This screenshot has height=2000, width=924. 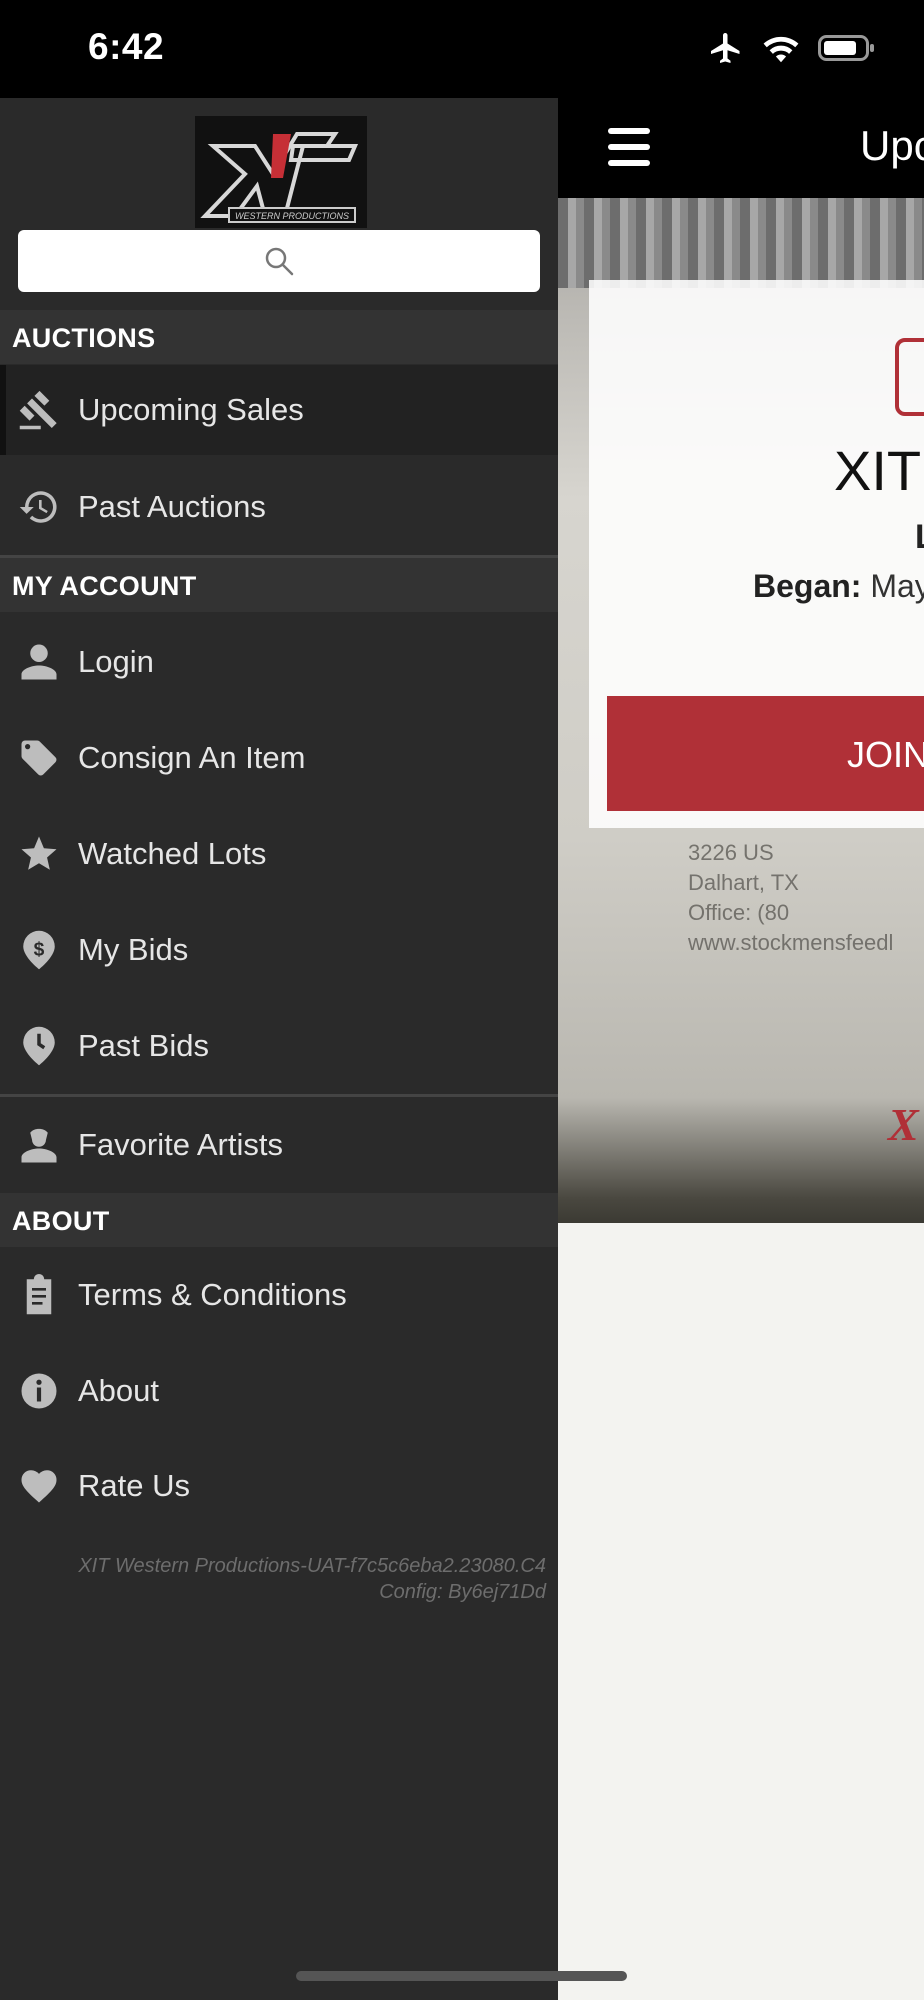 What do you see at coordinates (38, 507) in the screenshot?
I see `history-icon` at bounding box center [38, 507].